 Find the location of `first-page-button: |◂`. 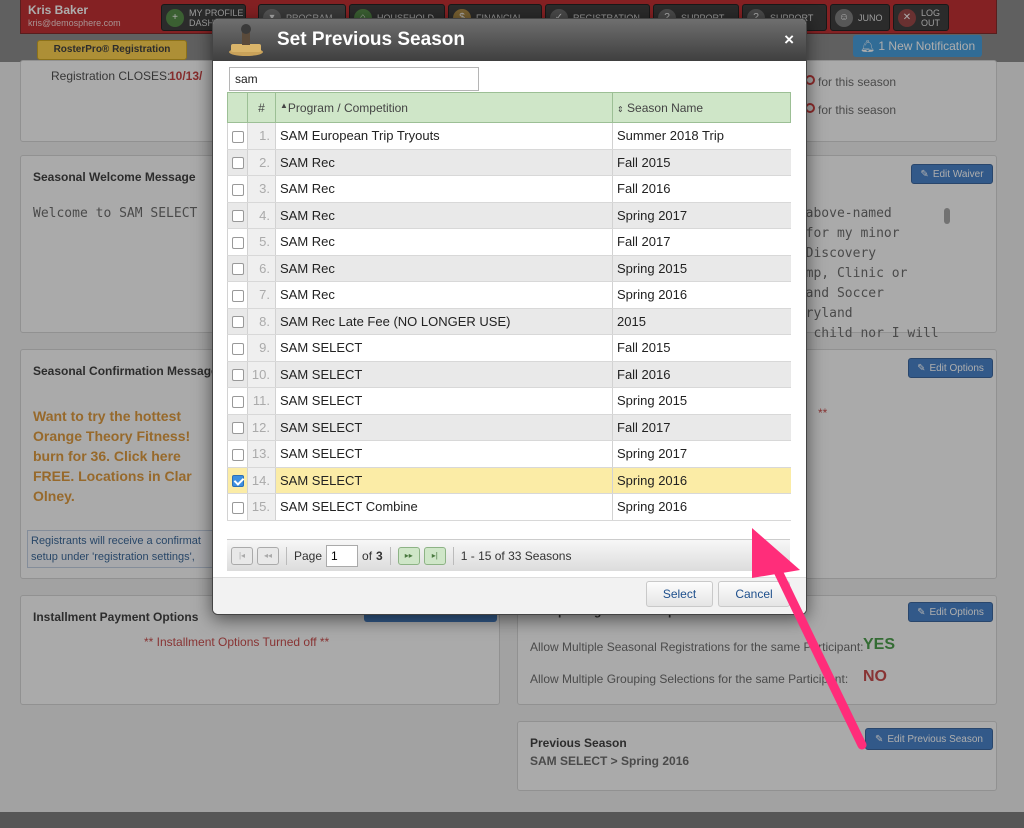

first-page-button: |◂ is located at coordinates (242, 555).